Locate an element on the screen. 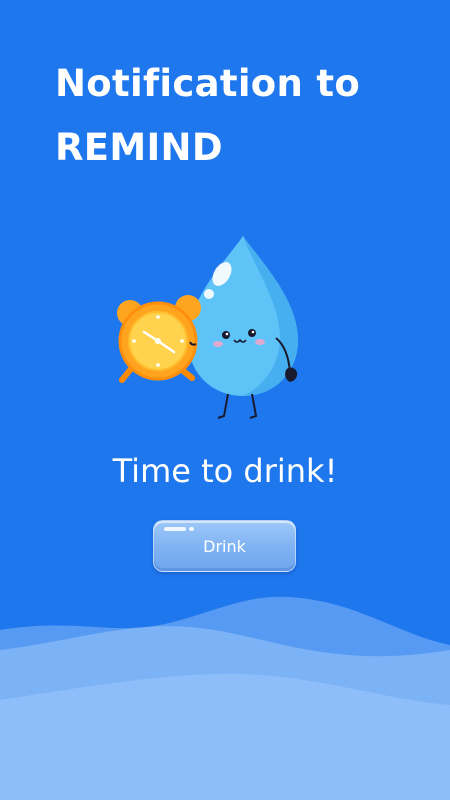 The image size is (450, 800). water-drop-with-alarm-clock-icon is located at coordinates (207, 327).